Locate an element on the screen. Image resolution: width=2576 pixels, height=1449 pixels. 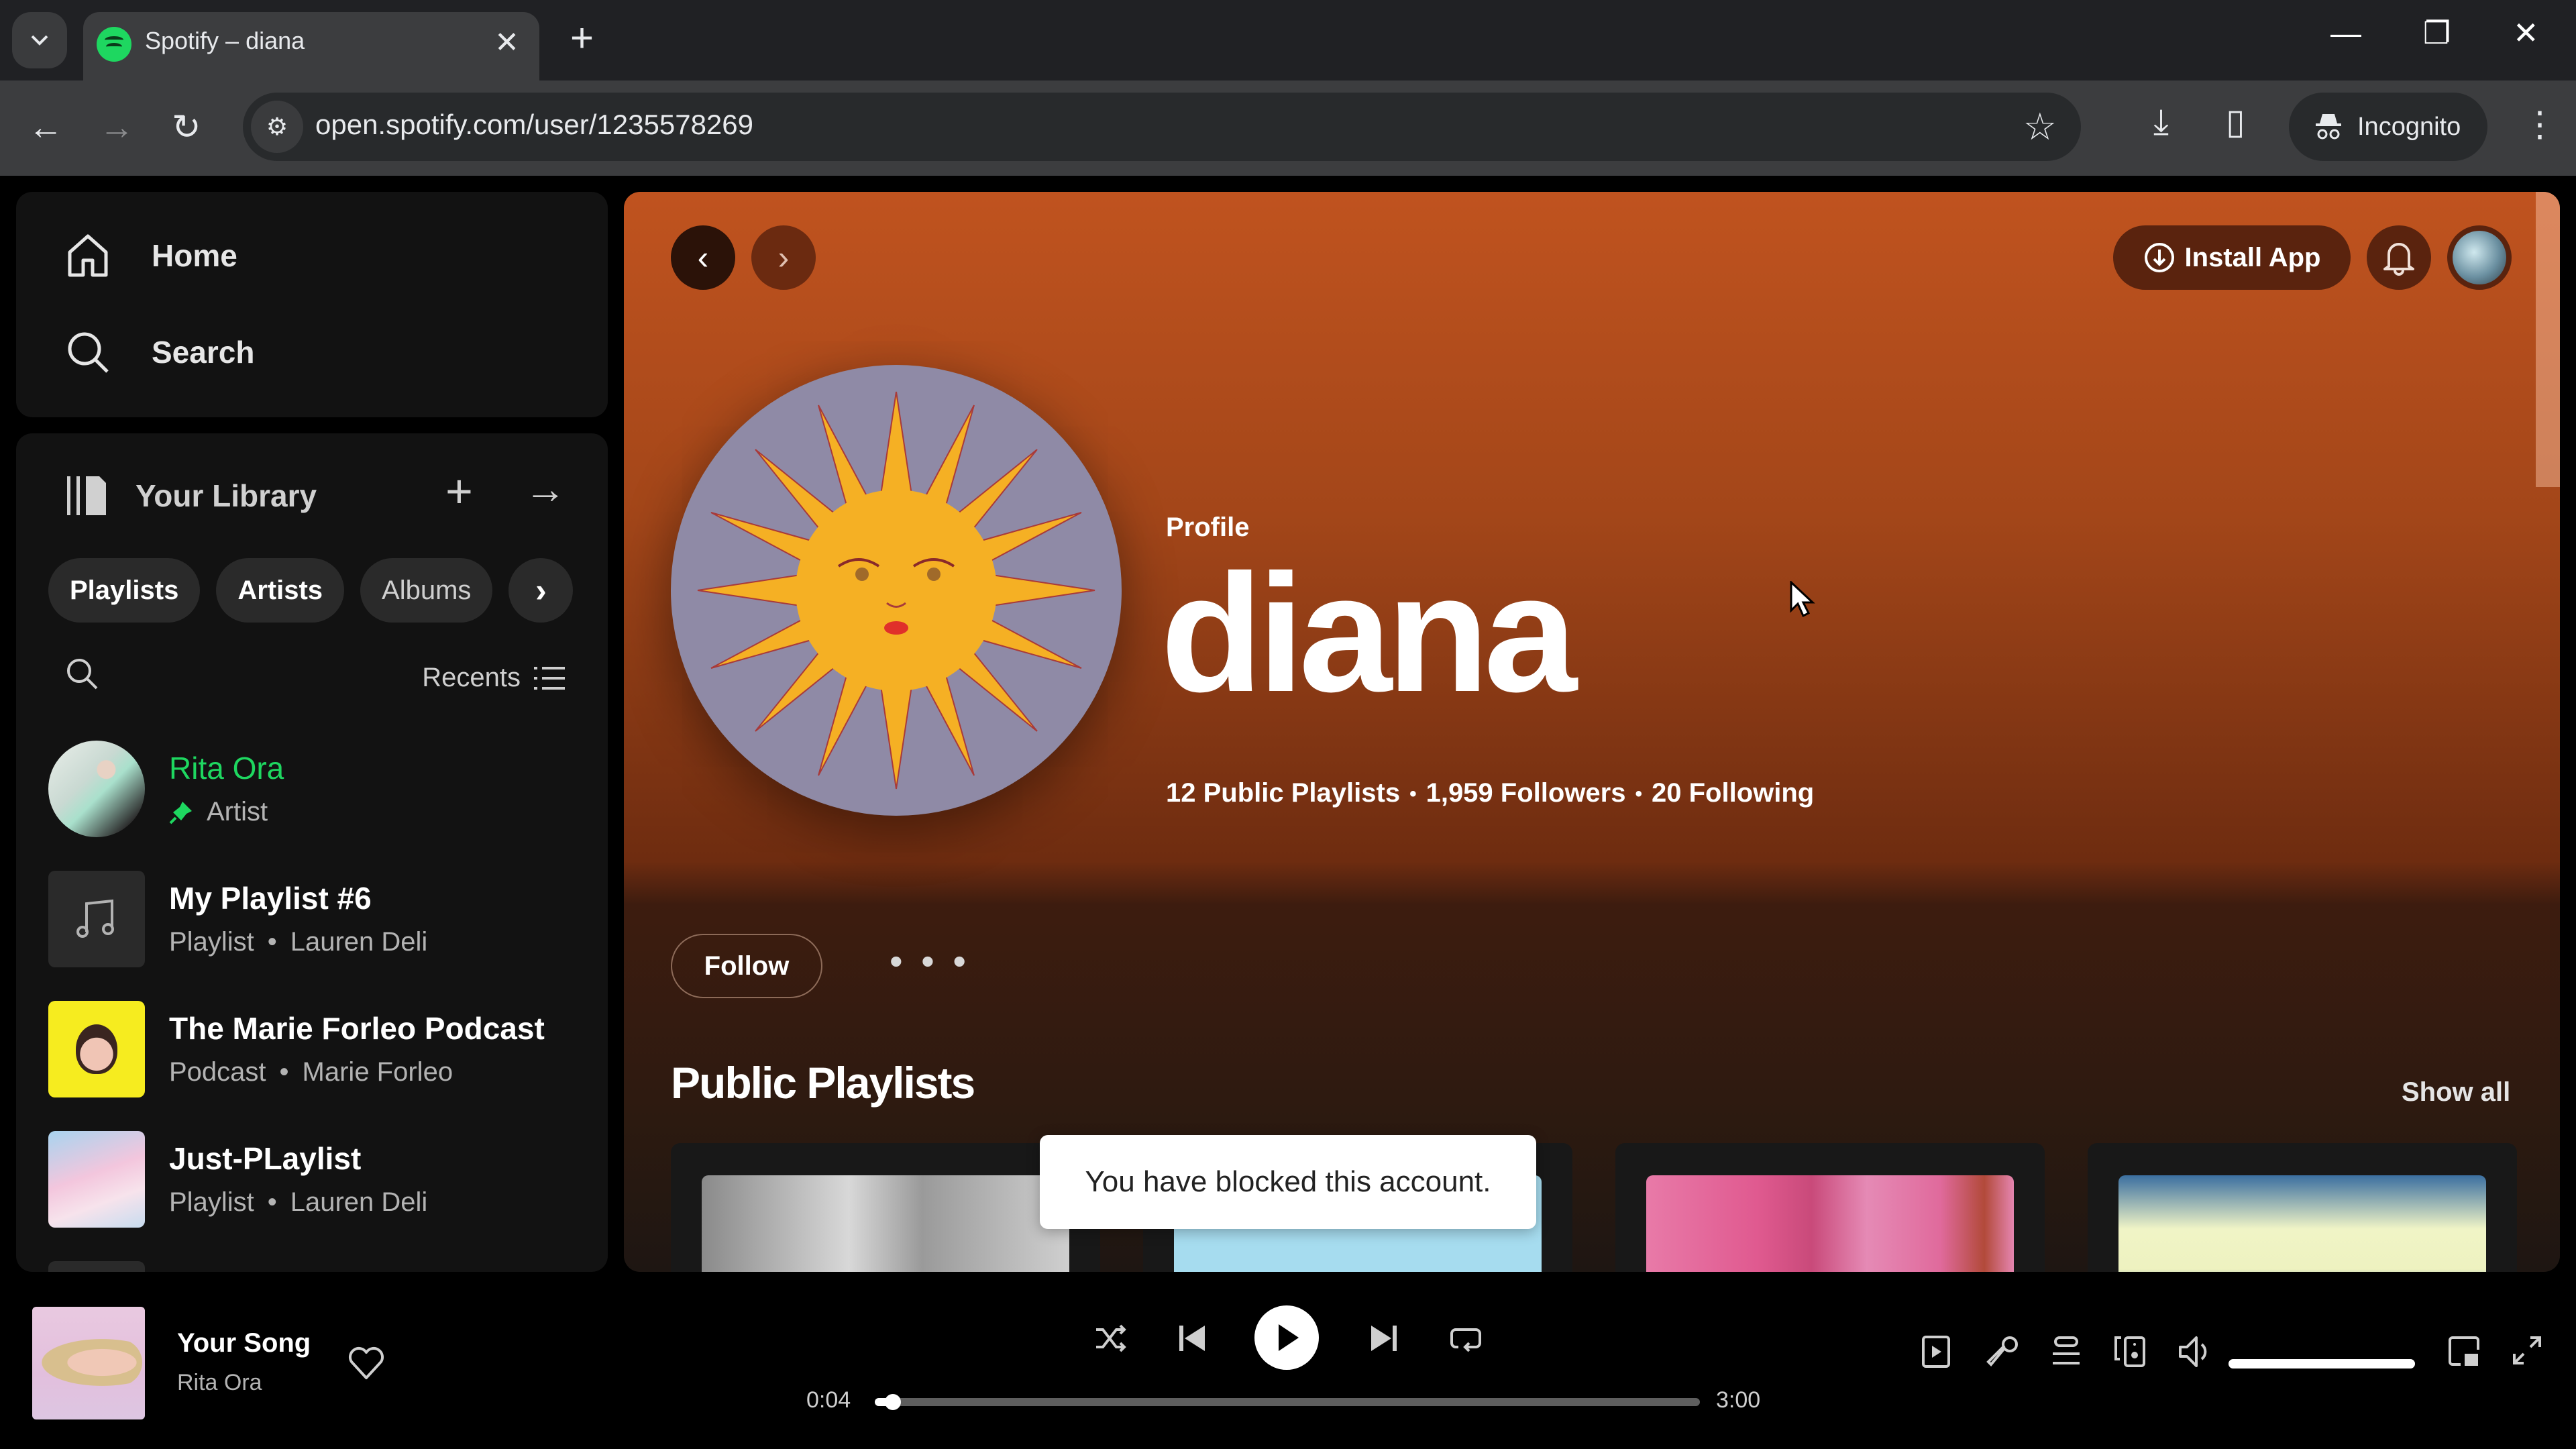
miniplayer-icon is located at coordinates (2464, 1351).